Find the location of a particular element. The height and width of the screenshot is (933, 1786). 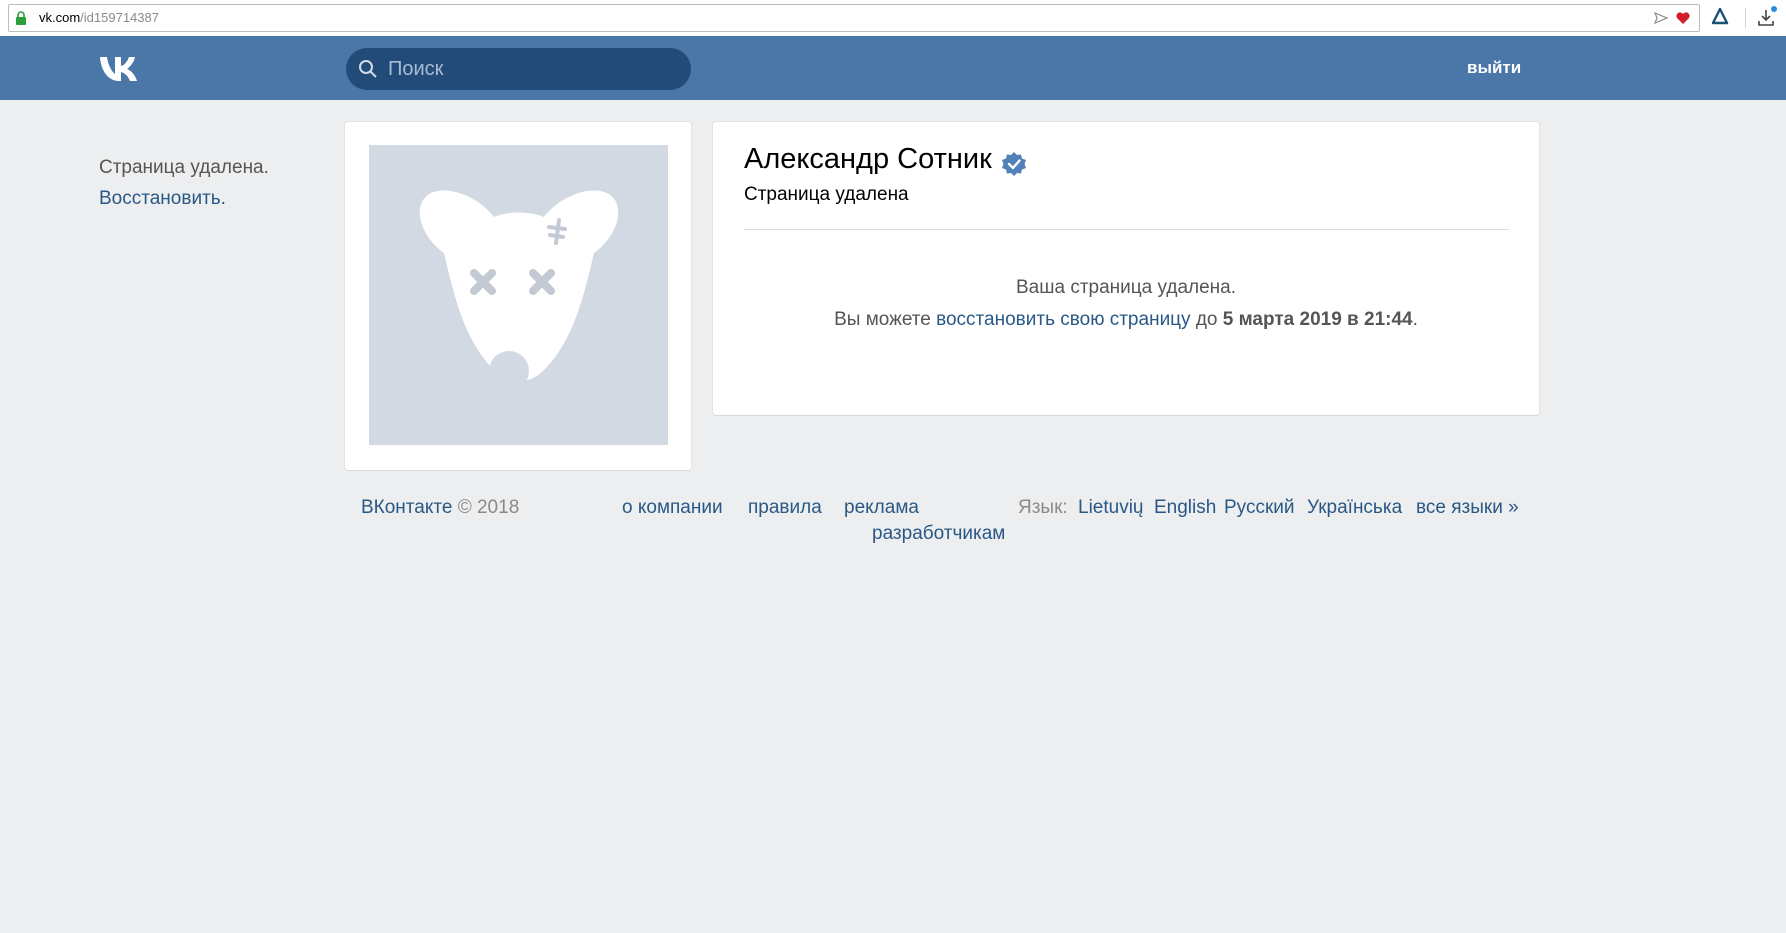

lang-lietuviu: Lietuvių is located at coordinates (1111, 508).